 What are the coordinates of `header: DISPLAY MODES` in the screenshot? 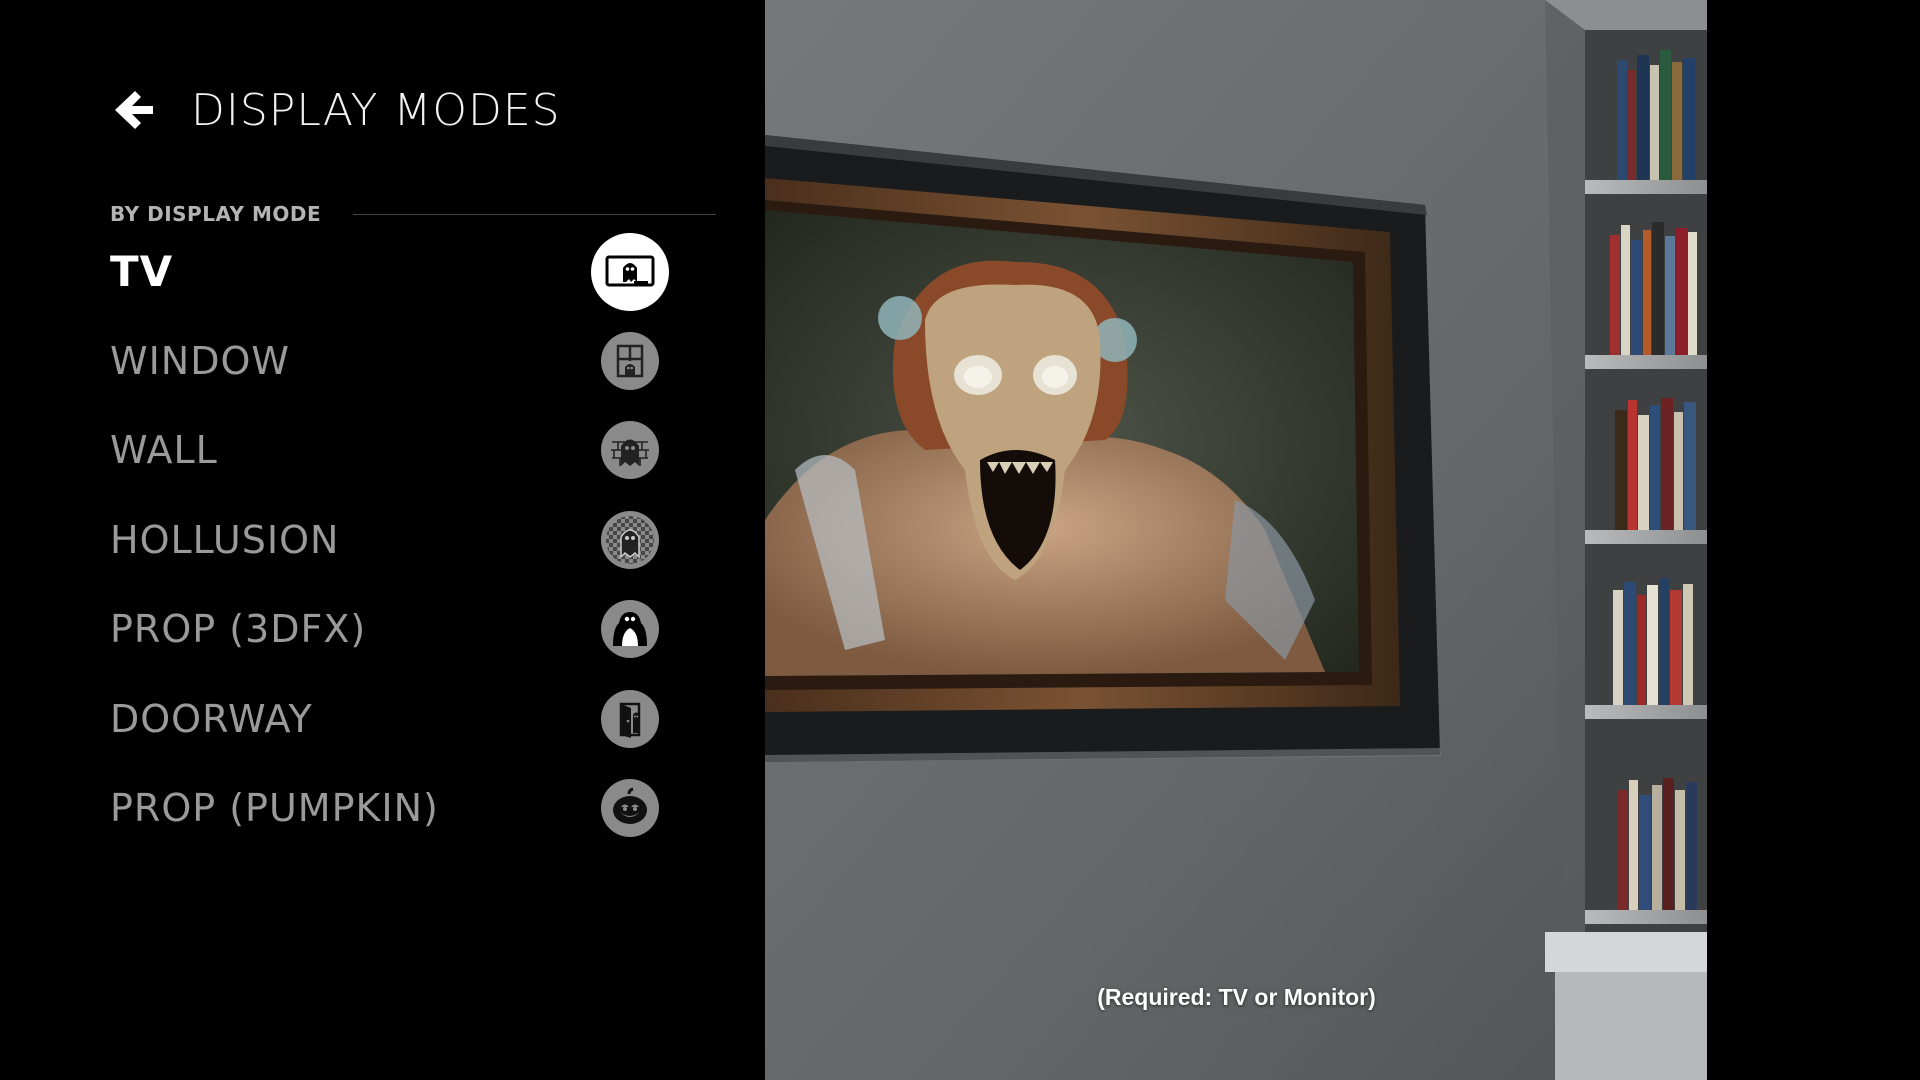 It's located at (335, 110).